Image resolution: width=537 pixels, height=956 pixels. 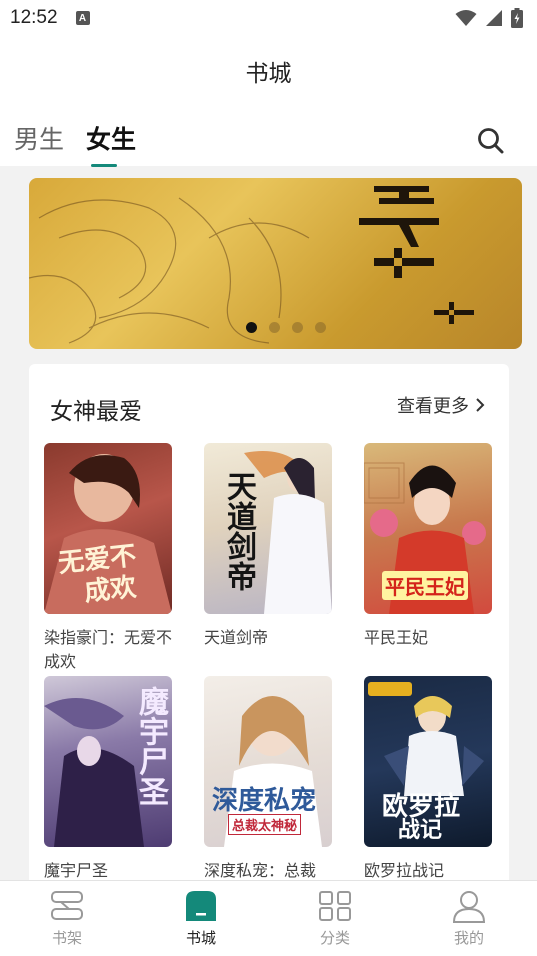 I want to click on banner-pagination, so click(x=286, y=327).